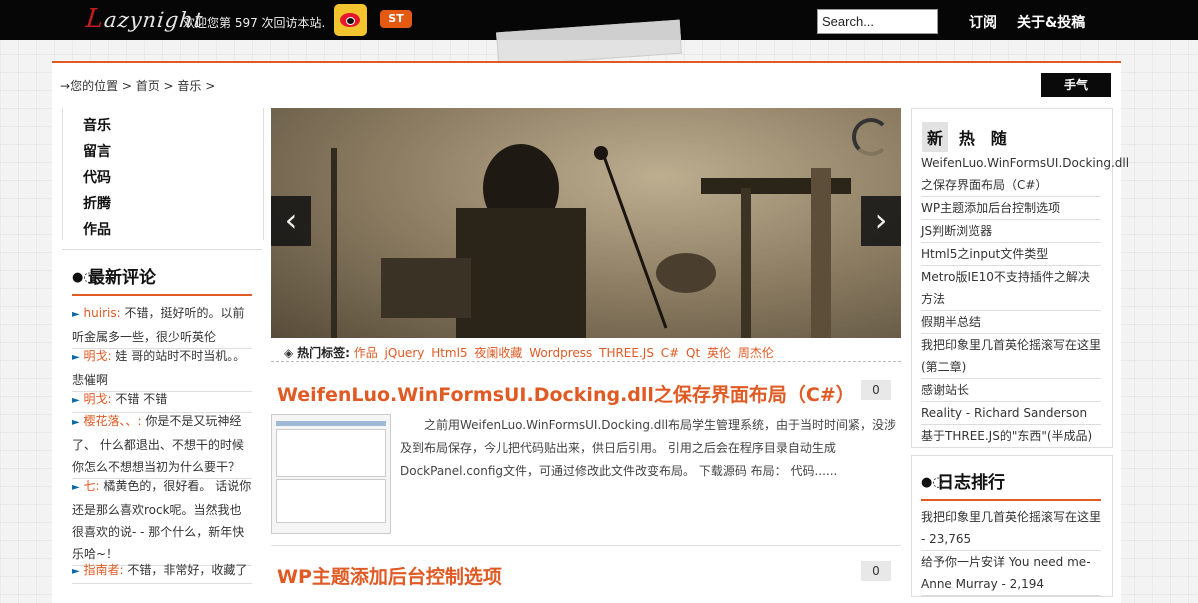  Describe the element at coordinates (1011, 436) in the screenshot. I see `list-item: 基于THREE.JS的"东西"(半成品)` at that location.